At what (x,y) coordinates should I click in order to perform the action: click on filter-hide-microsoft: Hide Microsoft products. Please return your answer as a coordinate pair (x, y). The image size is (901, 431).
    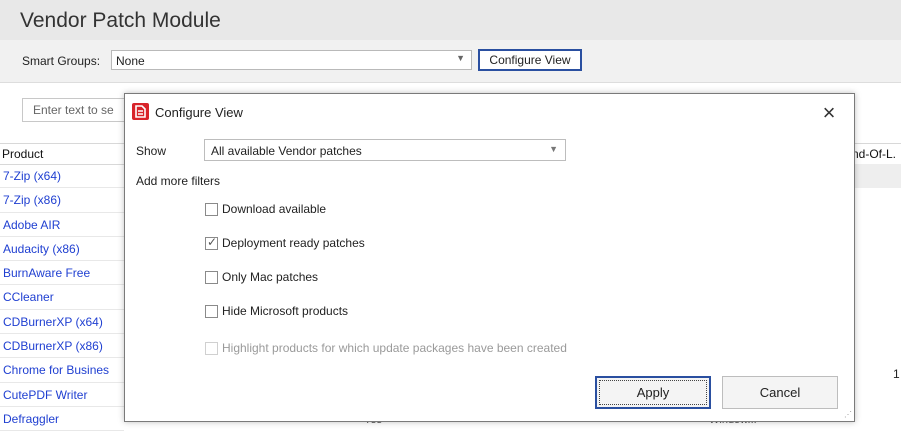
    Looking at the image, I should click on (276, 311).